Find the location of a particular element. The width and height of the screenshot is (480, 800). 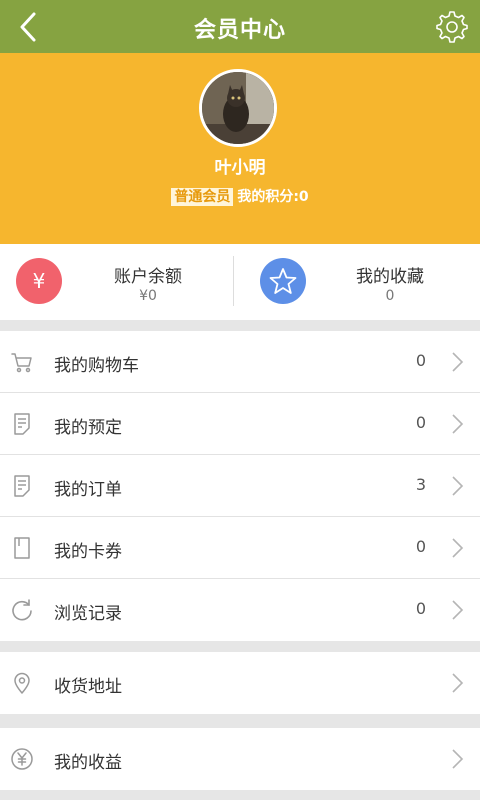

list-item-label: 浏览记录 is located at coordinates (88, 614).